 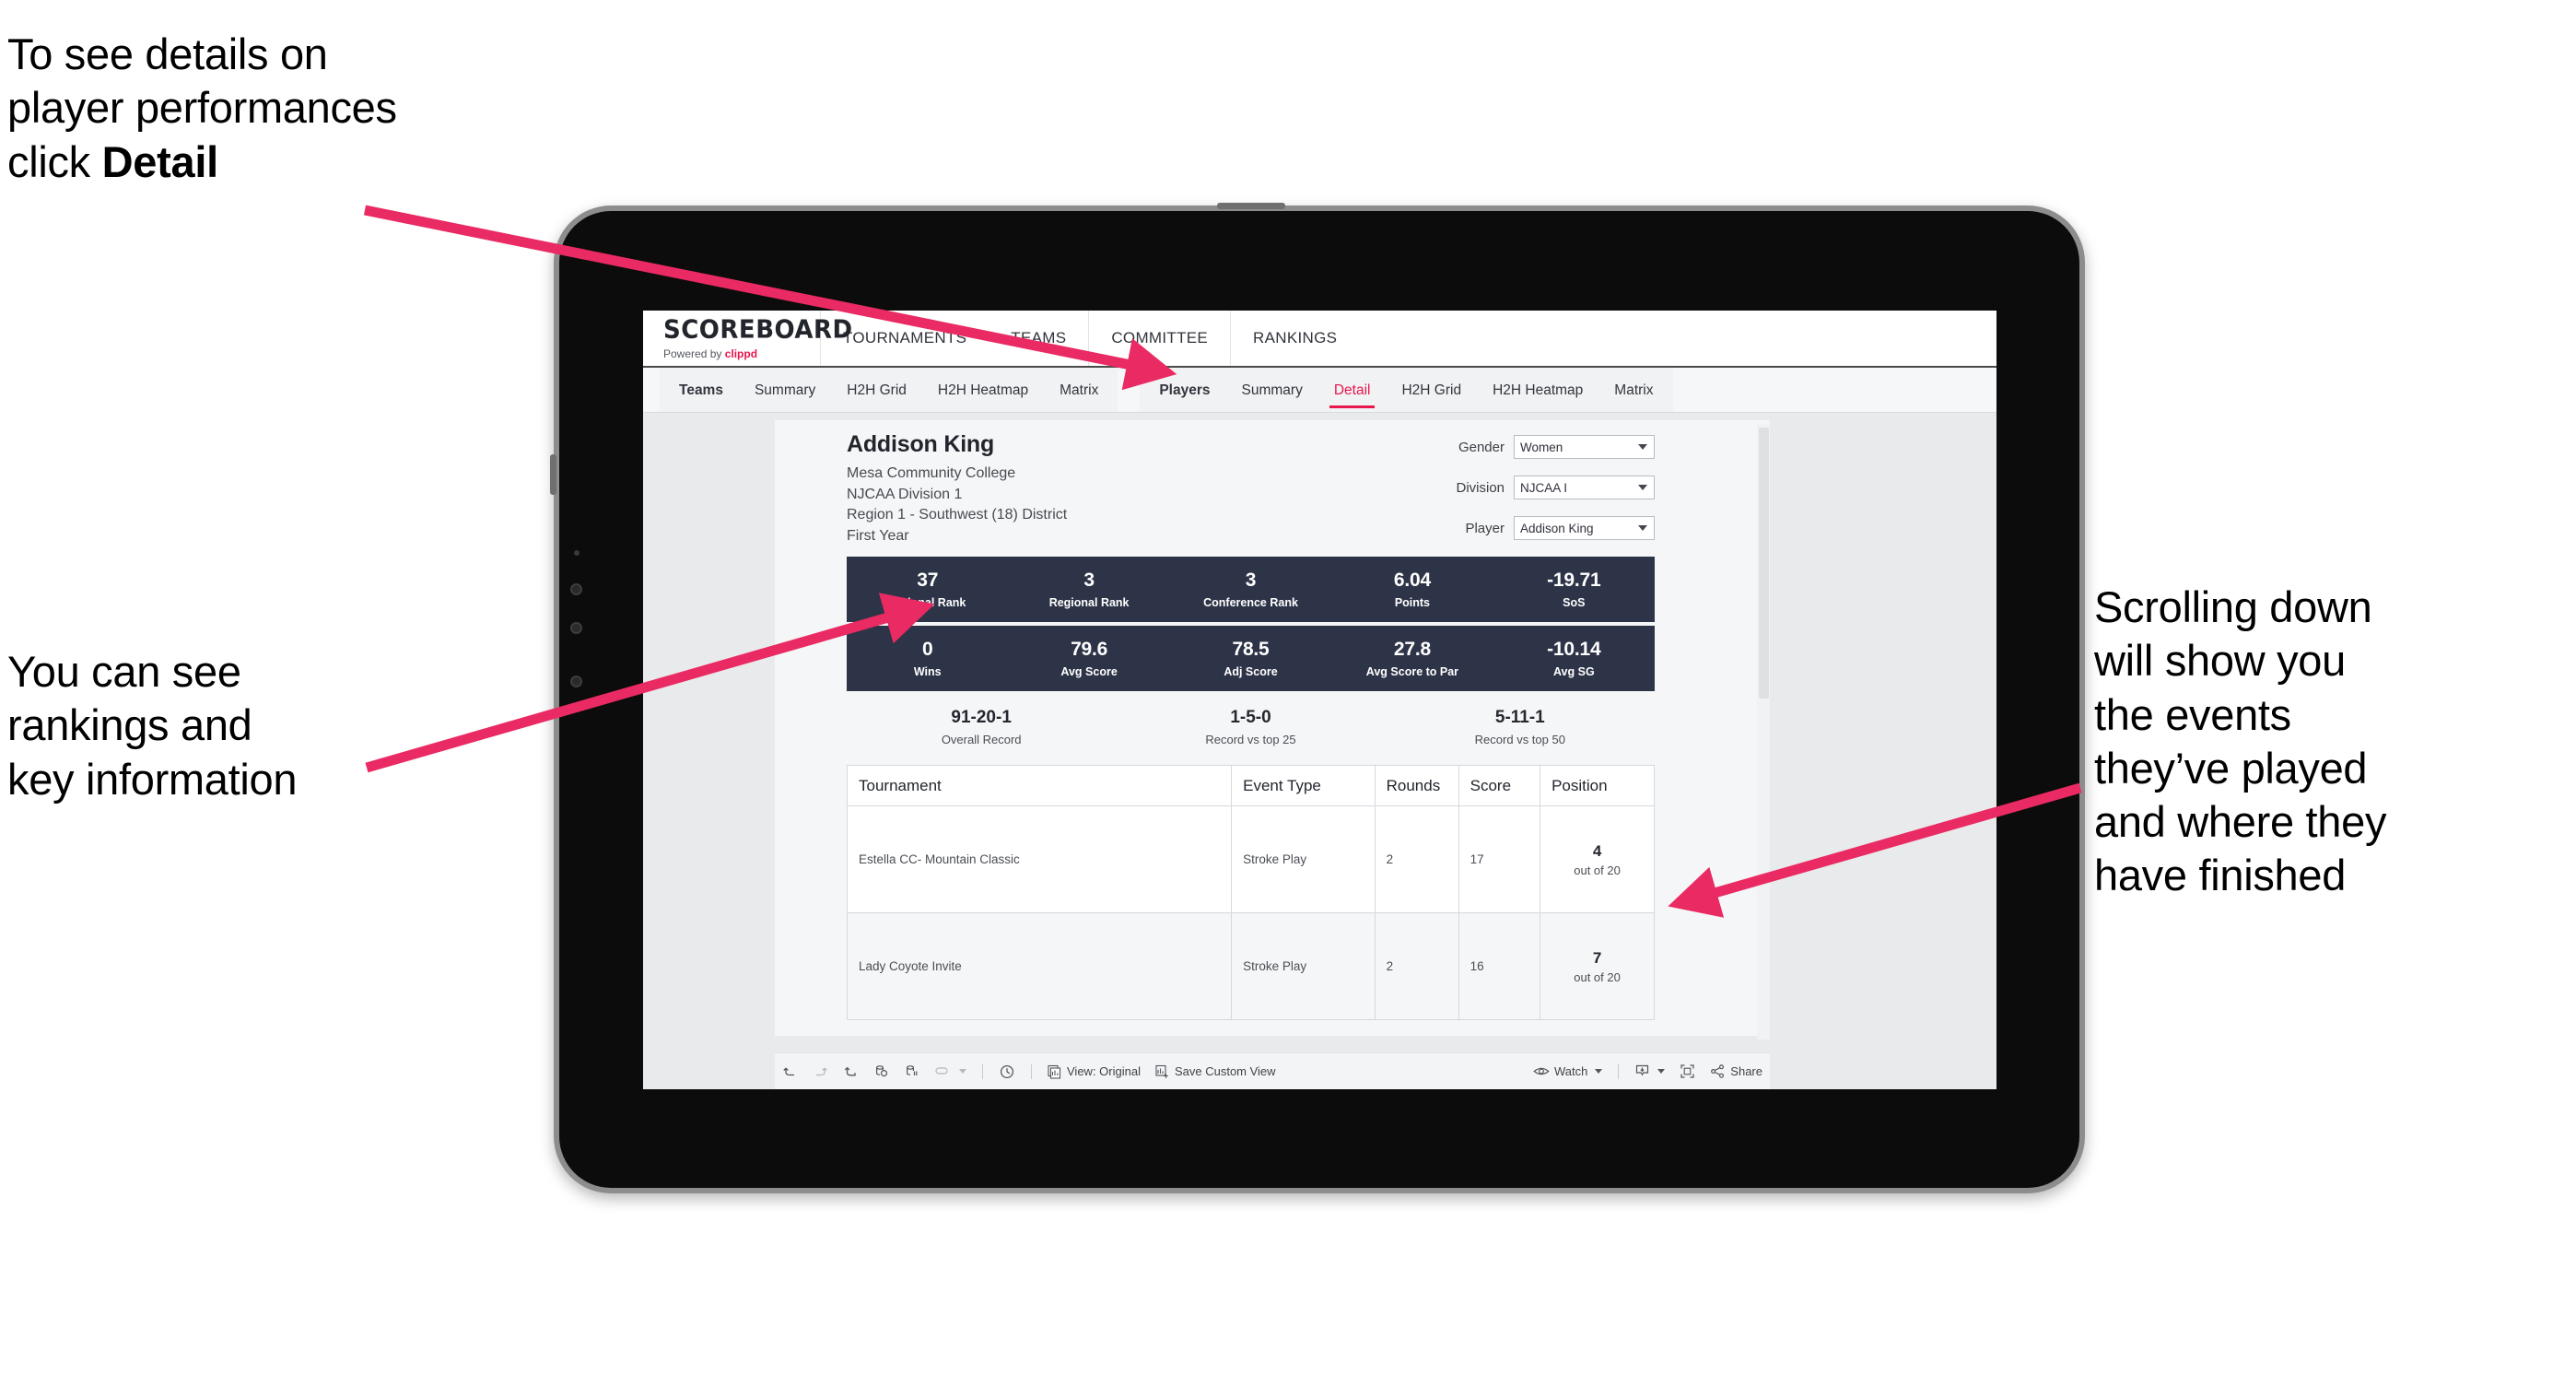 What do you see at coordinates (1294, 338) in the screenshot?
I see `nav-item-rankings: RANKINGS` at bounding box center [1294, 338].